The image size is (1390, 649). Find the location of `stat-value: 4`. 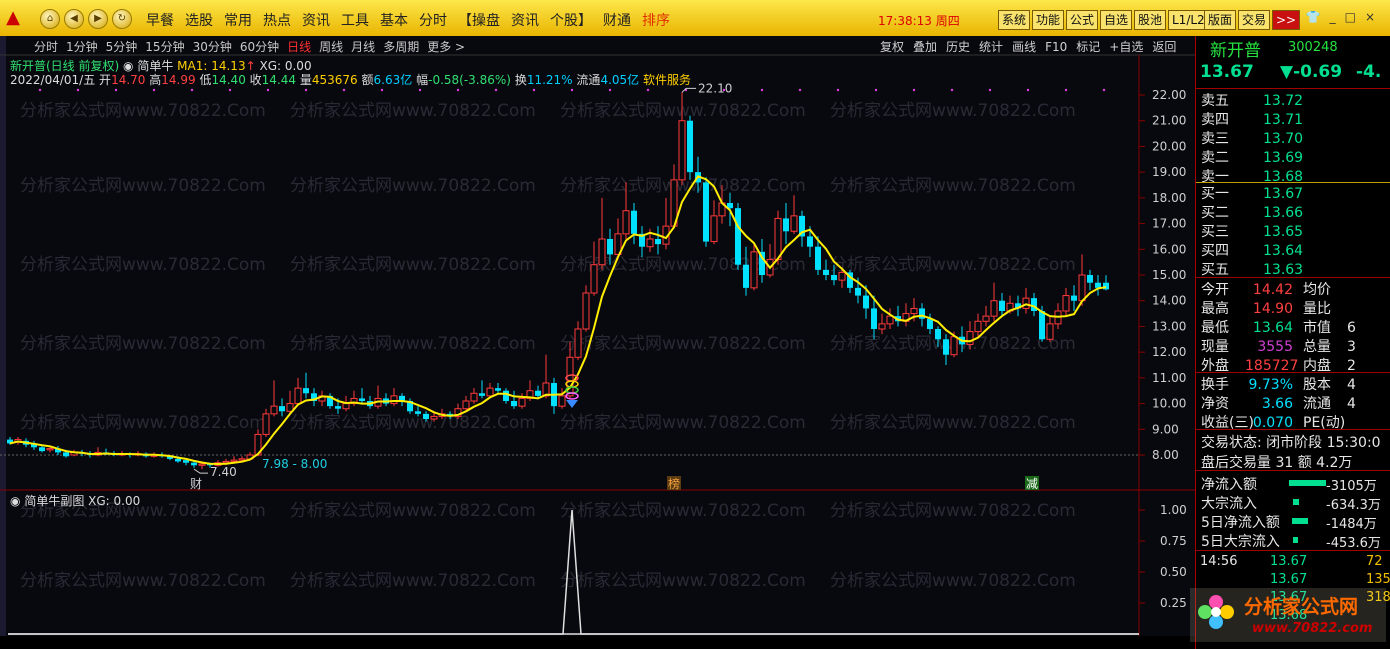

stat-value: 4 is located at coordinates (1351, 385).